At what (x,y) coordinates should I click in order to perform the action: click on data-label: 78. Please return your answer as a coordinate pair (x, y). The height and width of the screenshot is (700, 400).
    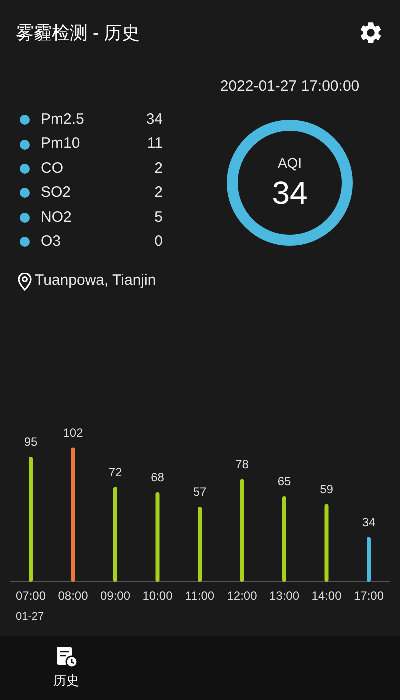
    Looking at the image, I should click on (242, 464).